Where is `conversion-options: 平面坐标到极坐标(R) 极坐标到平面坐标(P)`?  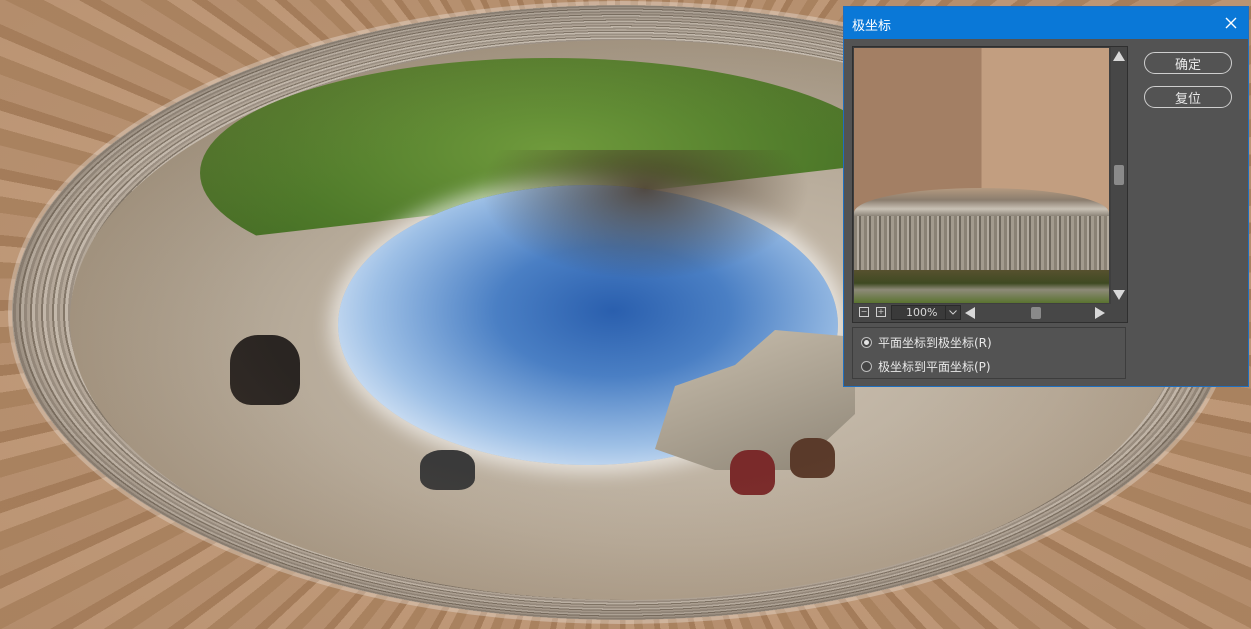
conversion-options: 平面坐标到极坐标(R) 极坐标到平面坐标(P) is located at coordinates (989, 353).